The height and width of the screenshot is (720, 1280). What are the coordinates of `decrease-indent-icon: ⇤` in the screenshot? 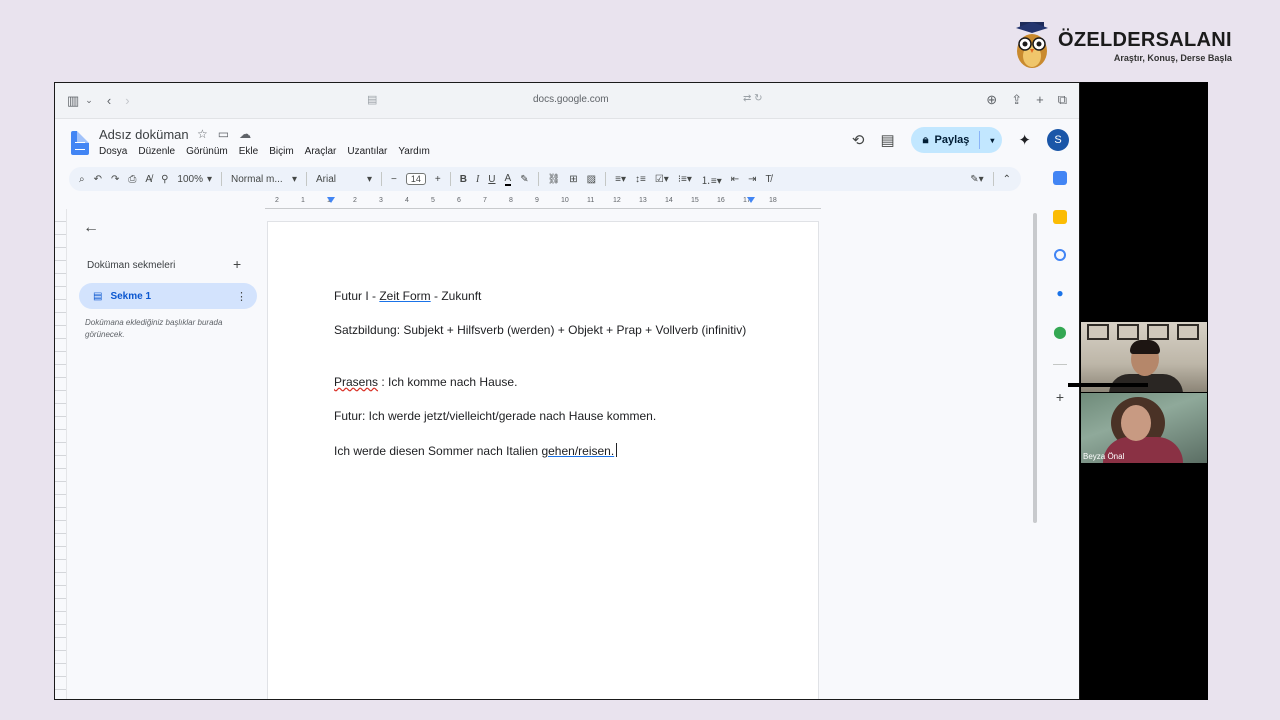 It's located at (735, 179).